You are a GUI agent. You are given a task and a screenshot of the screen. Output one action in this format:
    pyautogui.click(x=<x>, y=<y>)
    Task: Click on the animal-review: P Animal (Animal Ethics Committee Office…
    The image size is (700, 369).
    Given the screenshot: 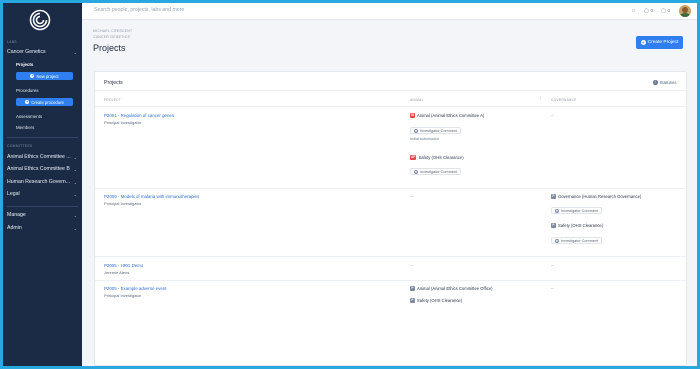 What is the action you would take?
    pyautogui.click(x=451, y=288)
    